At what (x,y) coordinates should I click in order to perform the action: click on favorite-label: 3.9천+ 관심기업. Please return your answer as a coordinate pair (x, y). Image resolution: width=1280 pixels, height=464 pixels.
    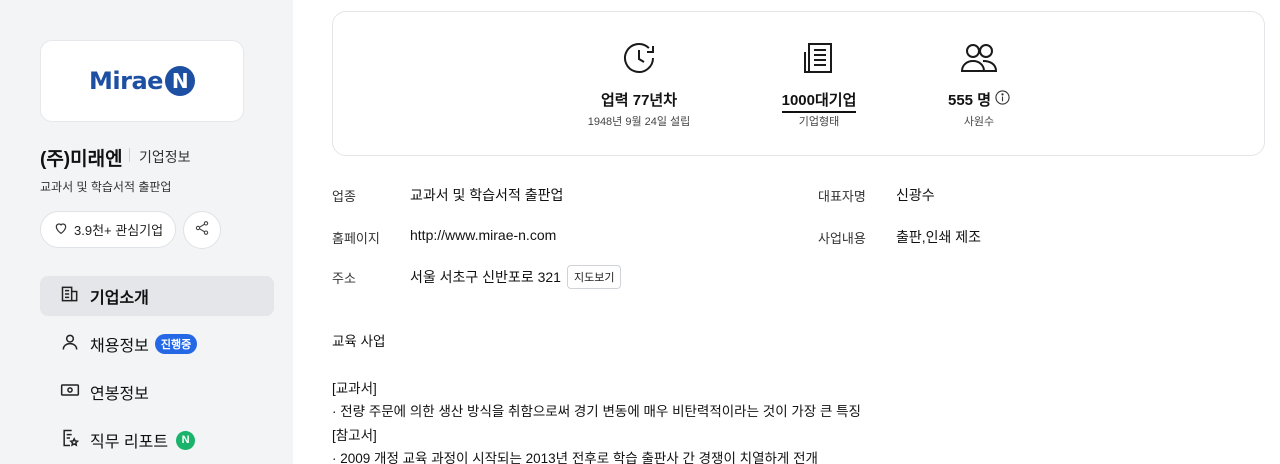
    Looking at the image, I should click on (119, 230).